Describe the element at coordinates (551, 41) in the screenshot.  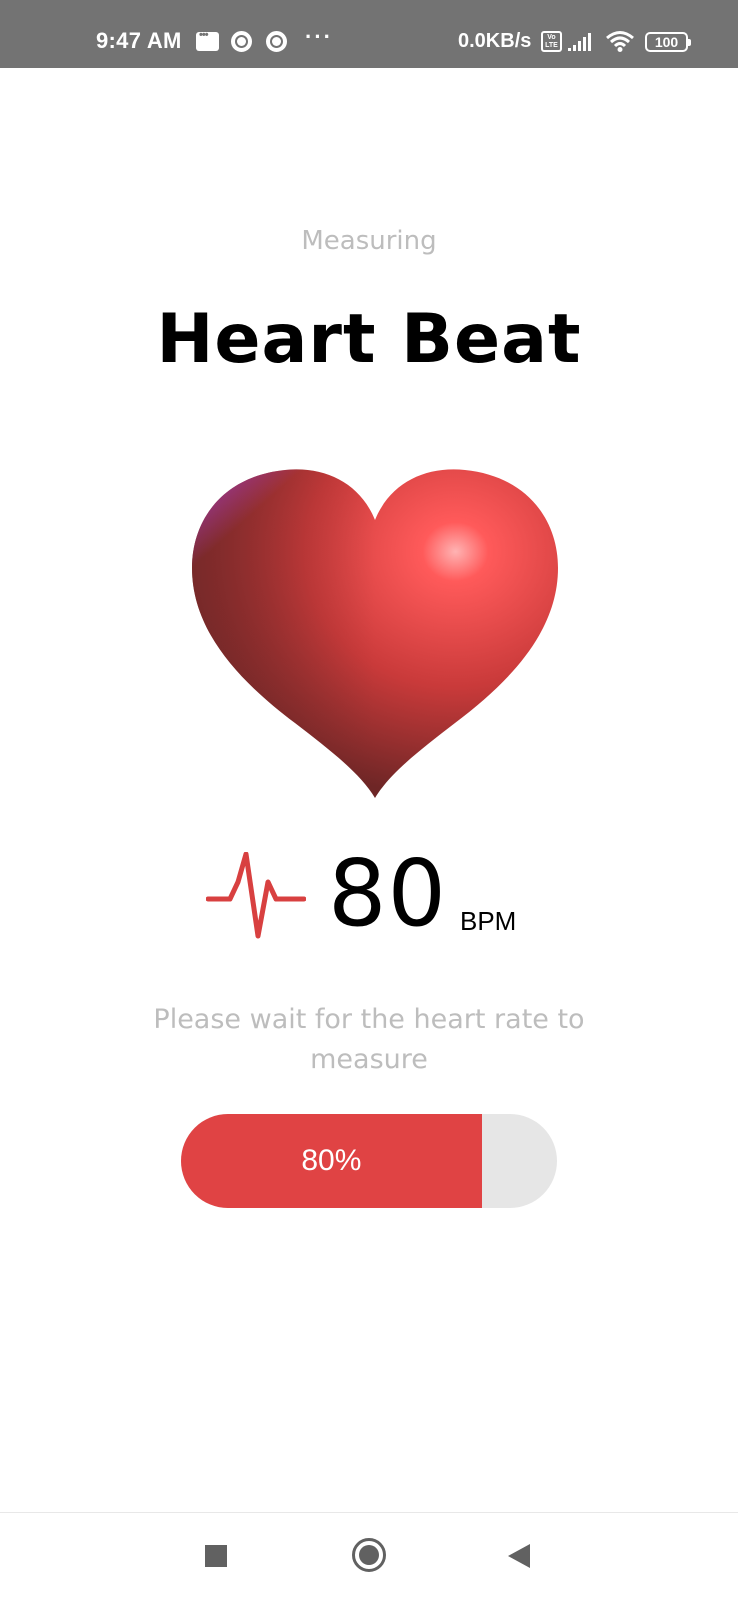
I see `volte-icon: Vo LTE` at that location.